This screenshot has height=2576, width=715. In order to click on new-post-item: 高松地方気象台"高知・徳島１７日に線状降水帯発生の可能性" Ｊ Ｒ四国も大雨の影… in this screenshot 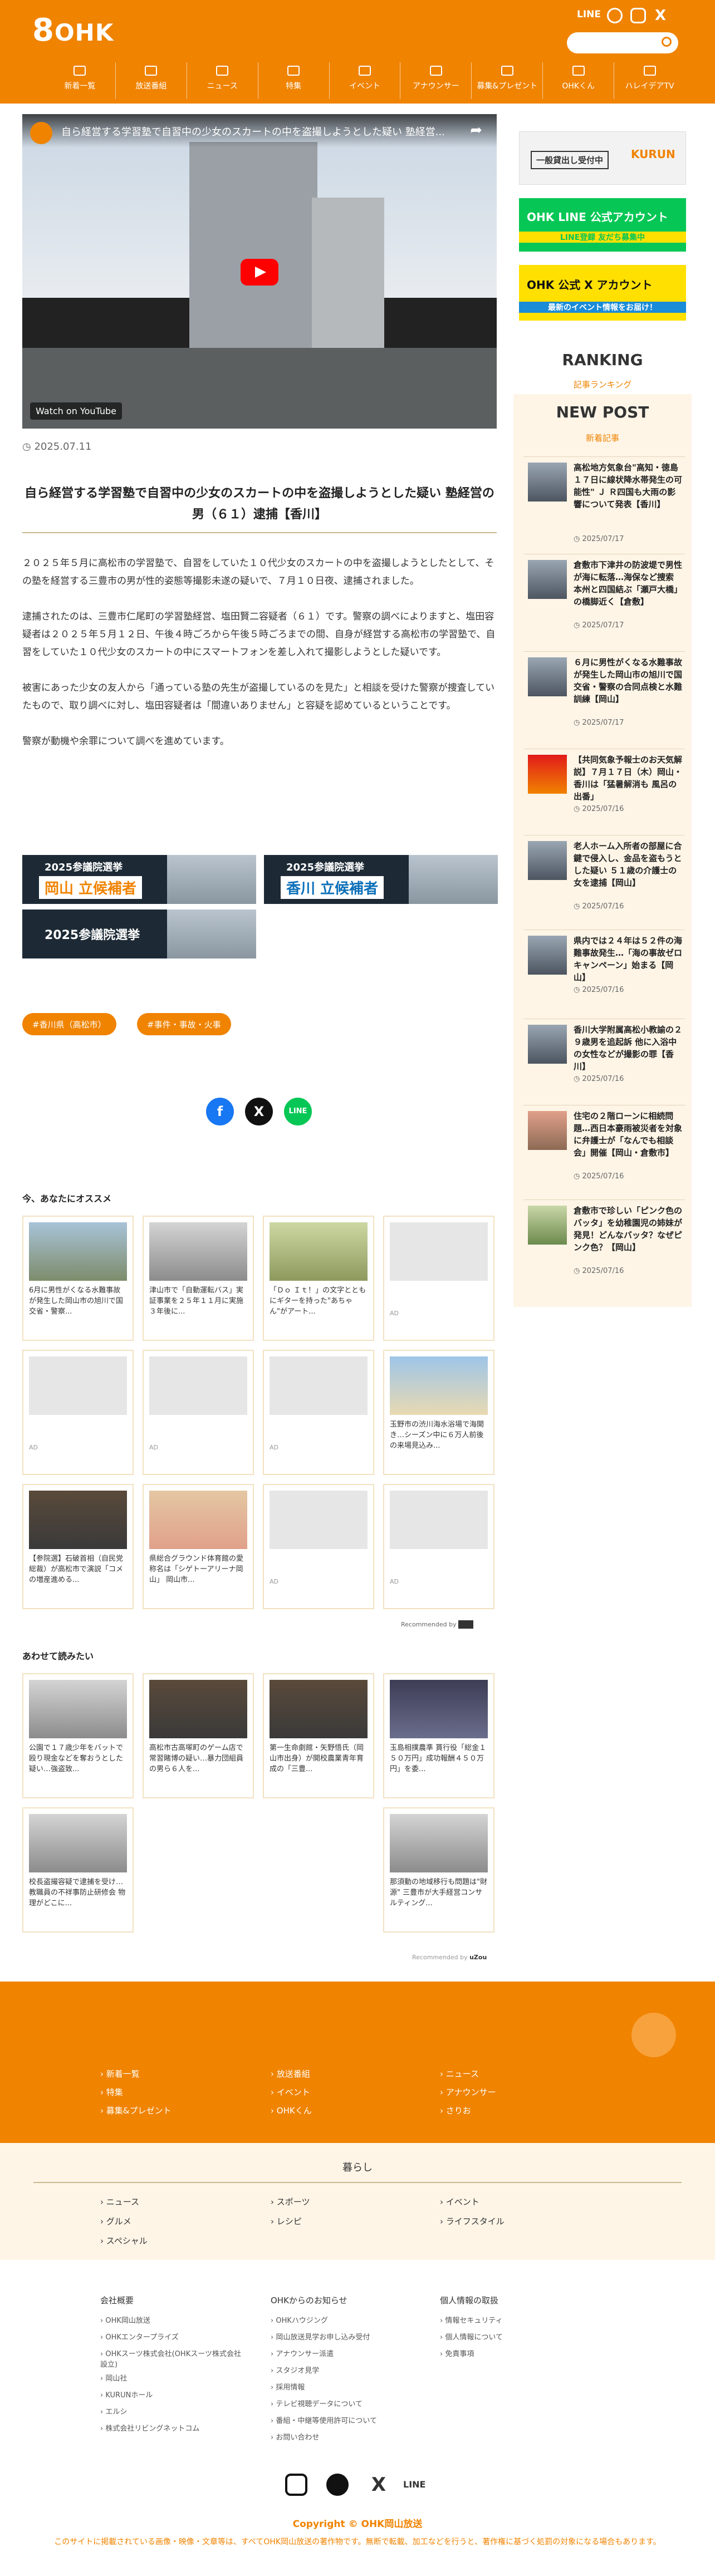, I will do `click(604, 503)`.